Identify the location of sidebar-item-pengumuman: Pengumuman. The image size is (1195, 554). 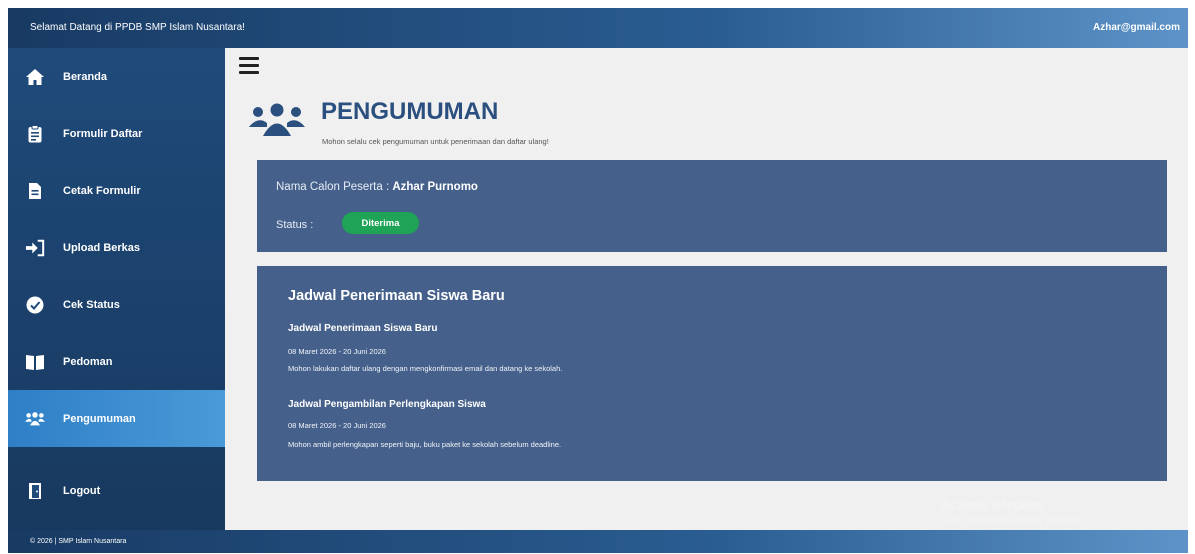
(116, 418).